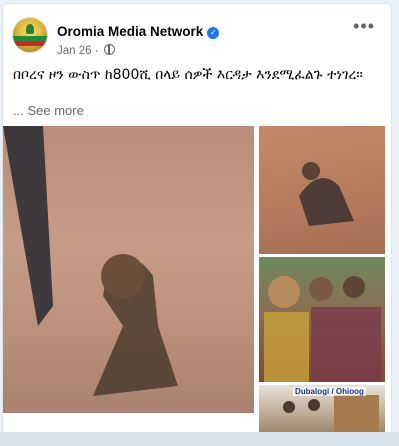 Image resolution: width=399 pixels, height=446 pixels. What do you see at coordinates (55, 110) in the screenshot?
I see `see-more-link: See more` at bounding box center [55, 110].